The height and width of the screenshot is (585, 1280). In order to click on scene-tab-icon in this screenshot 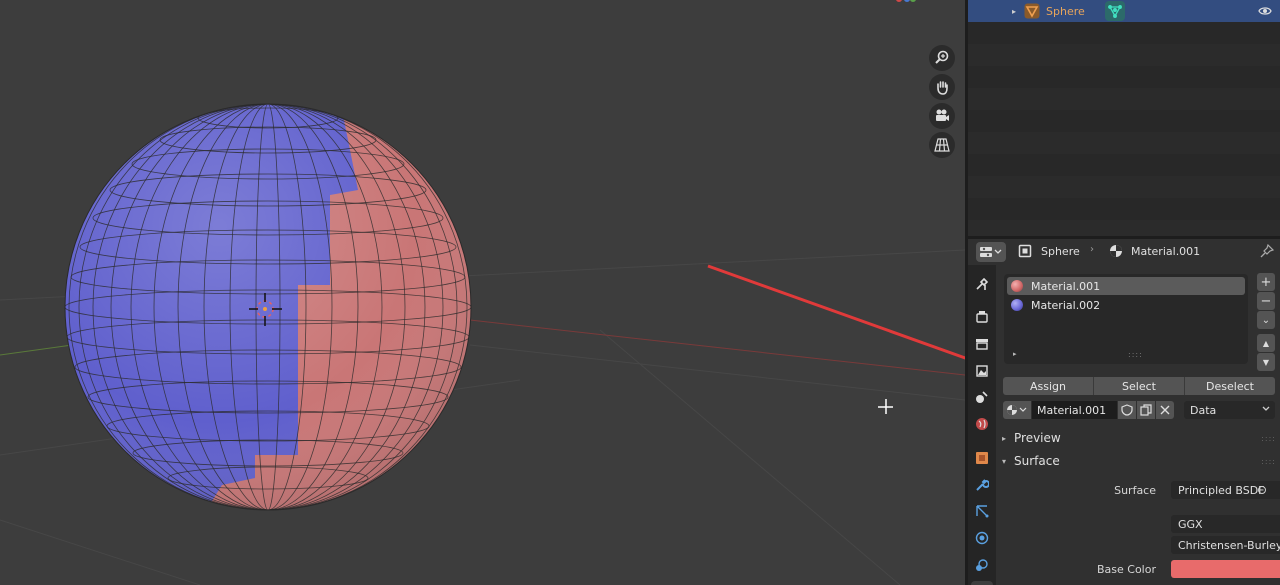, I will do `click(982, 397)`.